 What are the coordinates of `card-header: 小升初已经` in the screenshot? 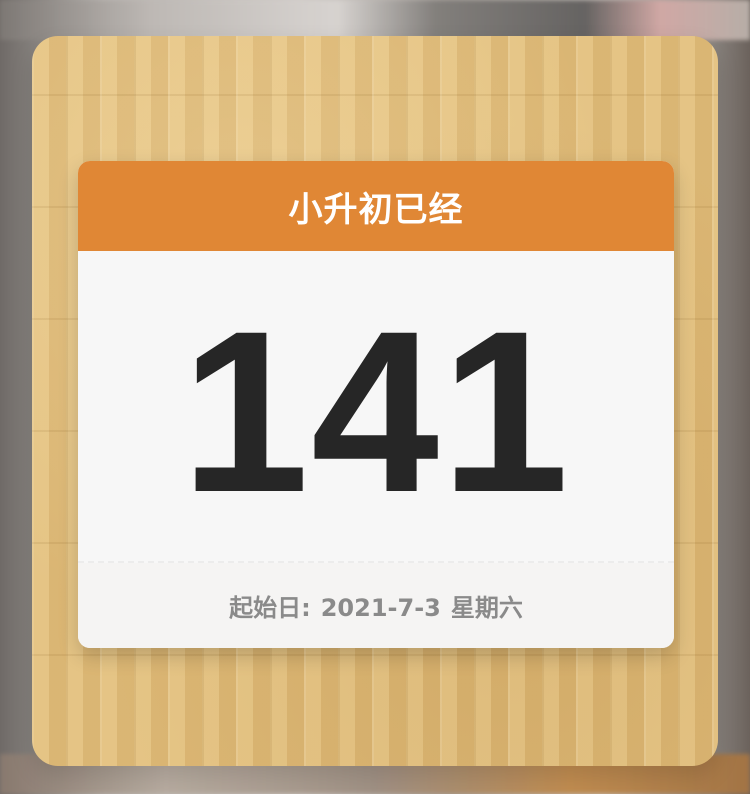 It's located at (376, 206).